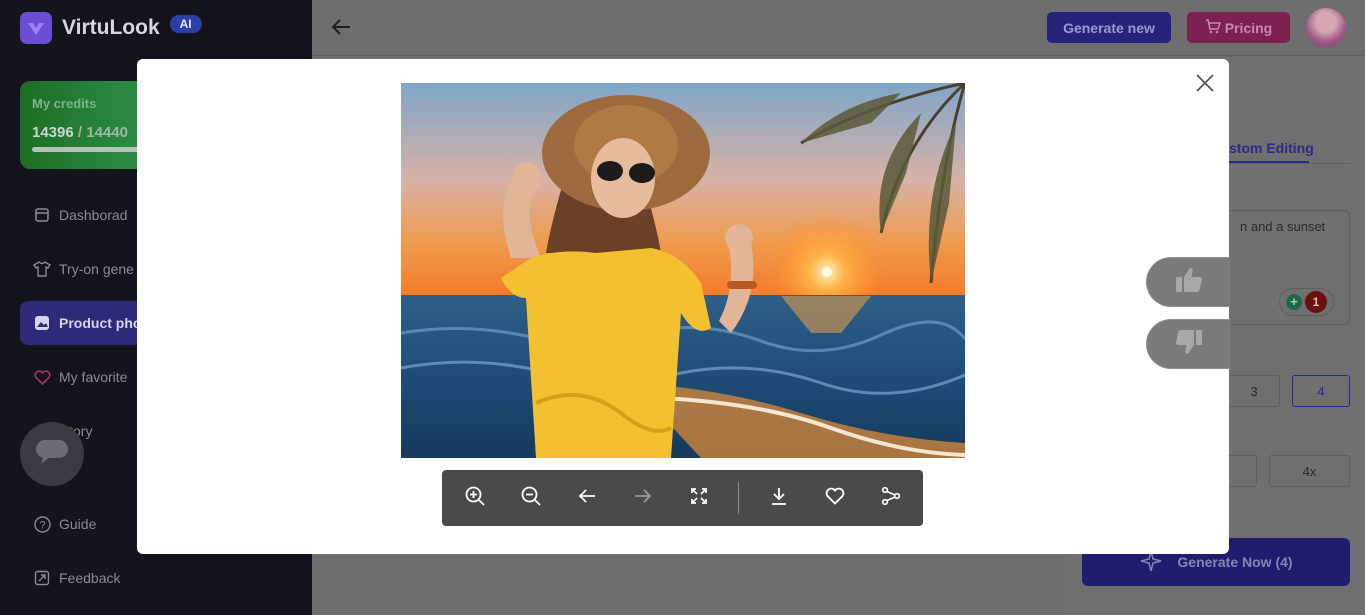 Image resolution: width=1365 pixels, height=615 pixels. What do you see at coordinates (1109, 27) in the screenshot?
I see `generate-new-button: Generate new` at bounding box center [1109, 27].